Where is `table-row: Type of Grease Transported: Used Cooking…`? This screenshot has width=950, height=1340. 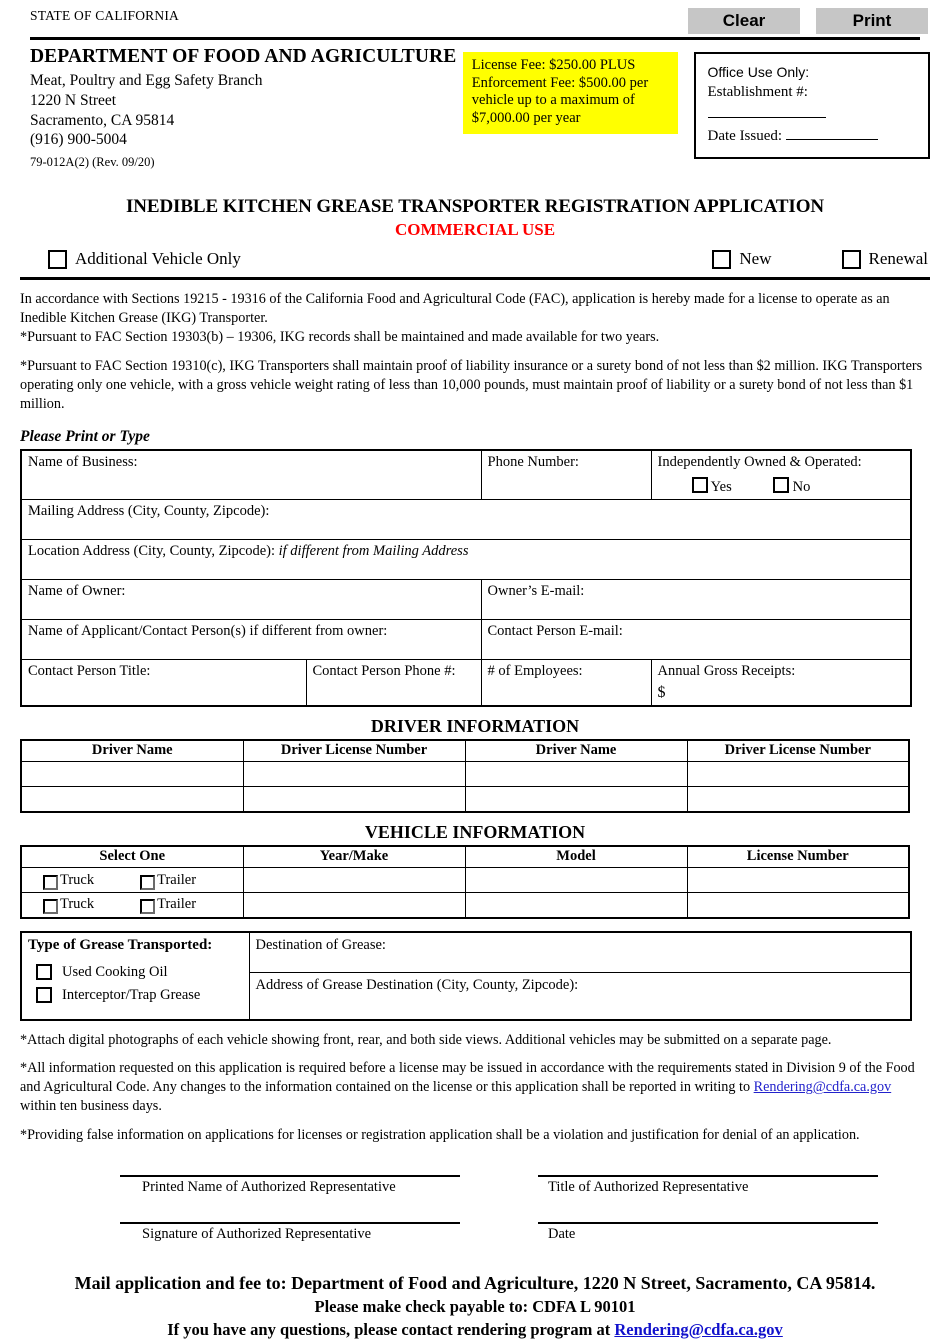 table-row: Type of Grease Transported: Used Cooking… is located at coordinates (466, 976).